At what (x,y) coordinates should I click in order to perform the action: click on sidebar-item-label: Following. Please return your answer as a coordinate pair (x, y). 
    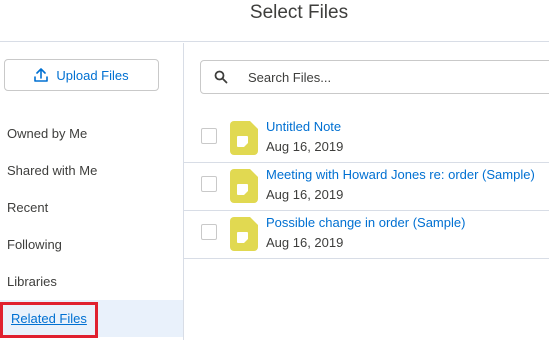
    Looking at the image, I should click on (34, 244).